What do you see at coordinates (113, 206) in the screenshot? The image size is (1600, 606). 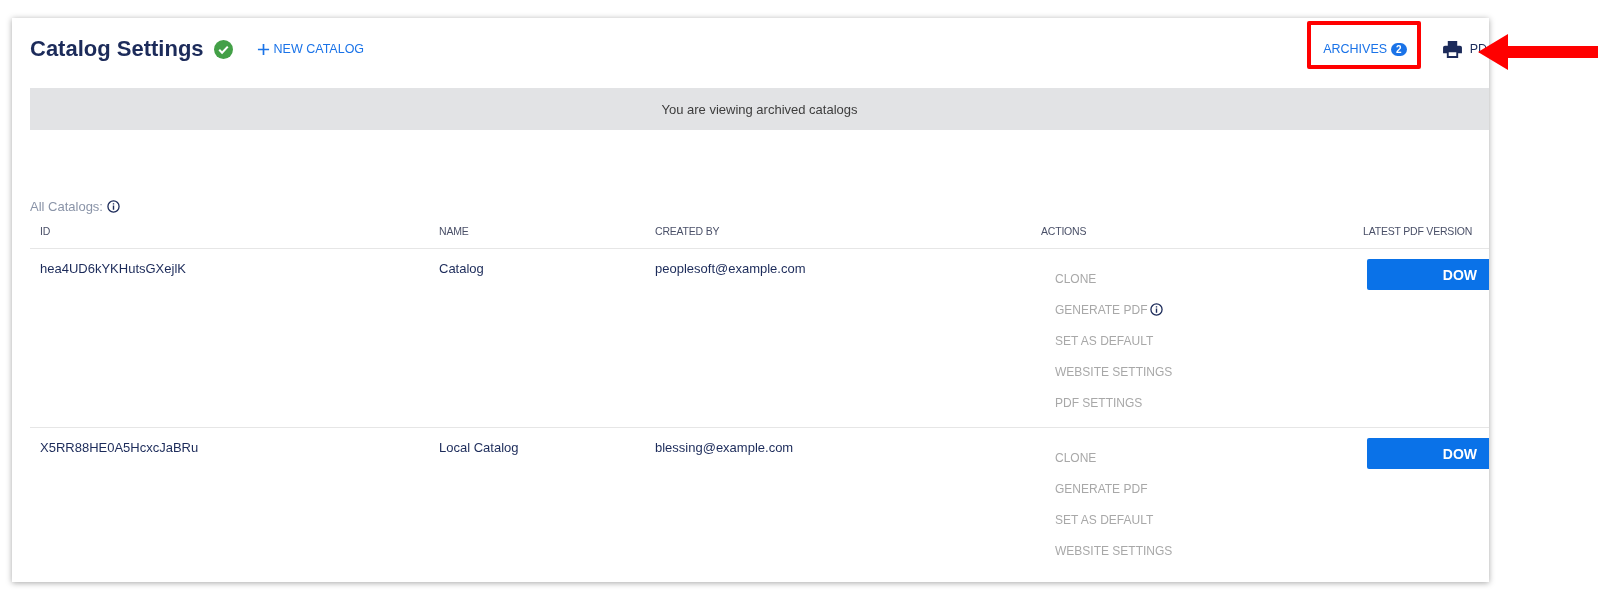 I see `info-icon` at bounding box center [113, 206].